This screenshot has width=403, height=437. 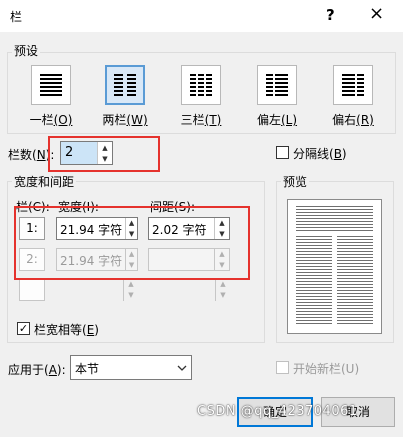 What do you see at coordinates (277, 411) in the screenshot?
I see `watermark-text: CSDN @qq_423704061` at bounding box center [277, 411].